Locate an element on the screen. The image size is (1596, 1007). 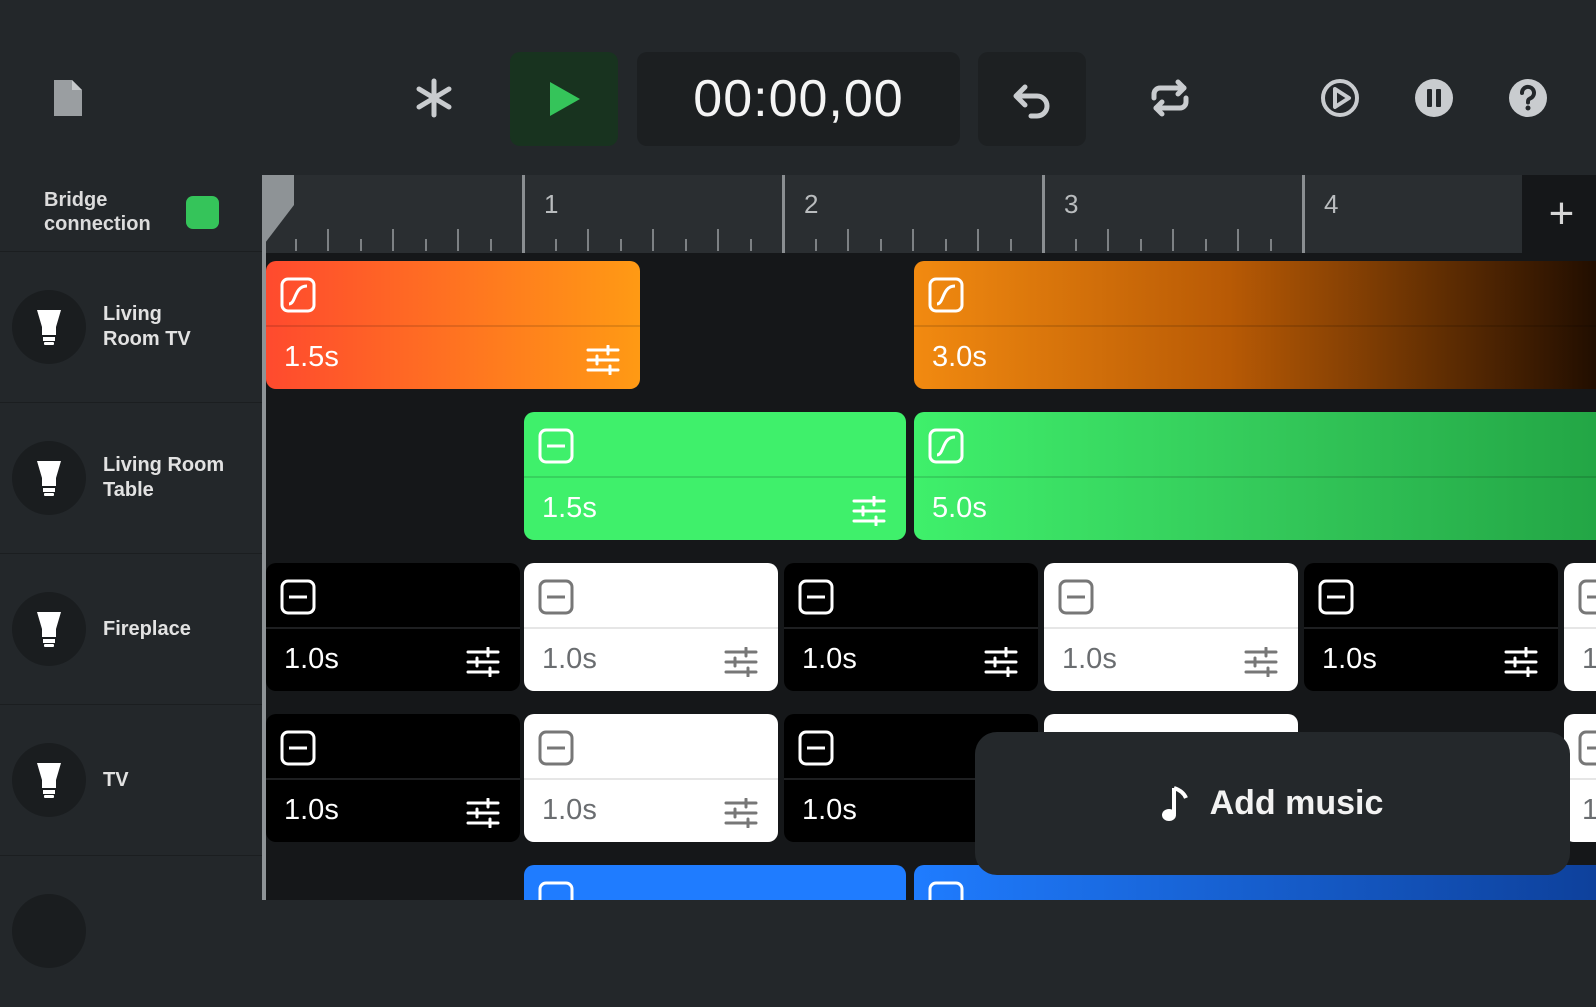
effects-button is located at coordinates (434, 98).